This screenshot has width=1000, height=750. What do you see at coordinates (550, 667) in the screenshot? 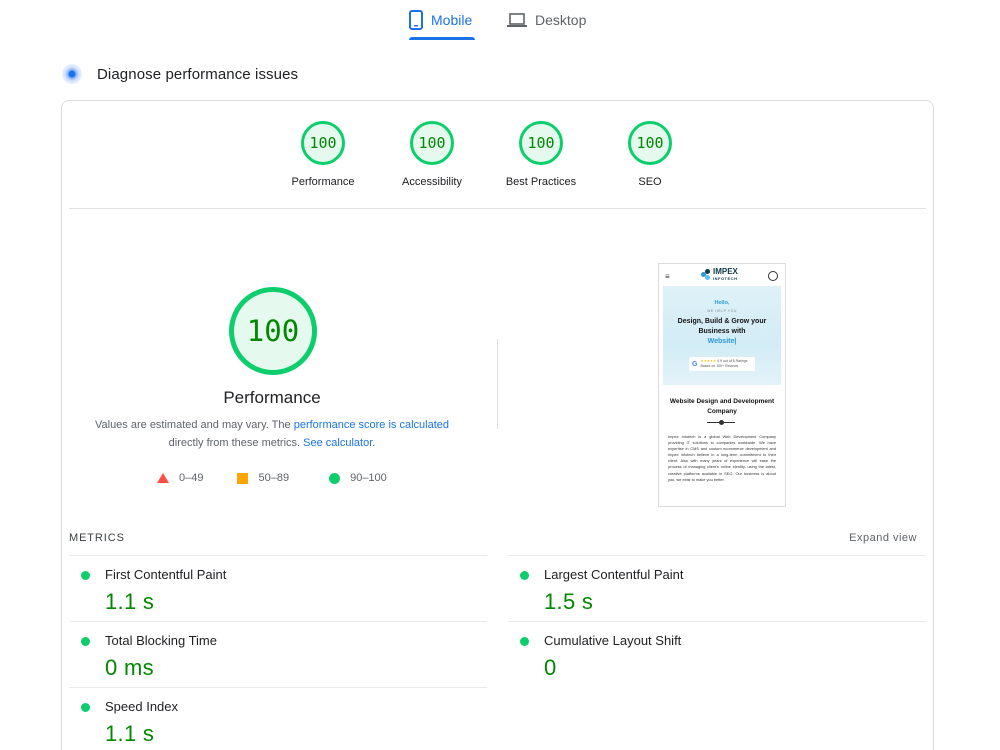
I see `metric-value: 0` at bounding box center [550, 667].